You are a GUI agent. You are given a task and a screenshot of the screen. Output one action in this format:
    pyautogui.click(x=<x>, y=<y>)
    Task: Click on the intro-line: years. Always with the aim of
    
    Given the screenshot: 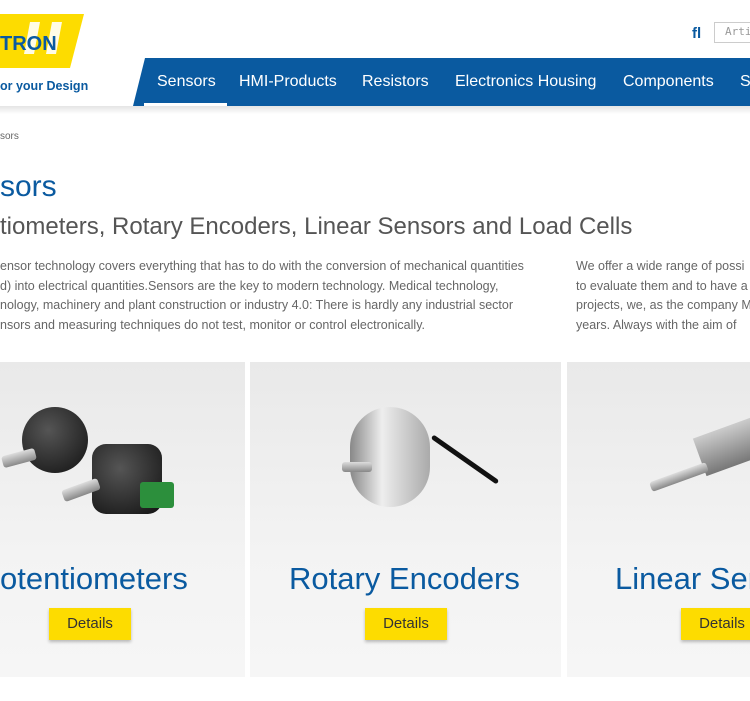 What is the action you would take?
    pyautogui.click(x=656, y=324)
    